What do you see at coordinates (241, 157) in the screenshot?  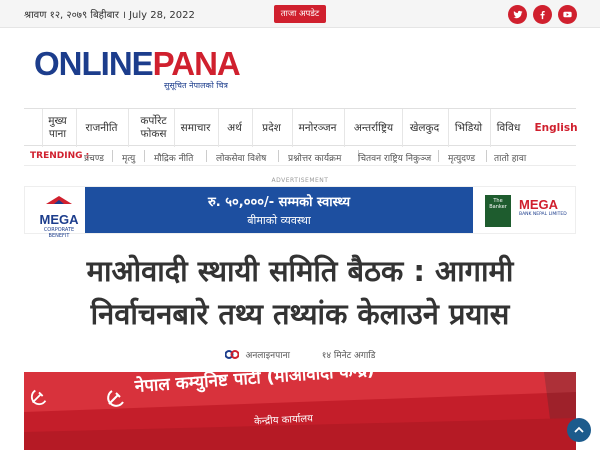 I see `trending-item: लोकसेवा विशेष` at bounding box center [241, 157].